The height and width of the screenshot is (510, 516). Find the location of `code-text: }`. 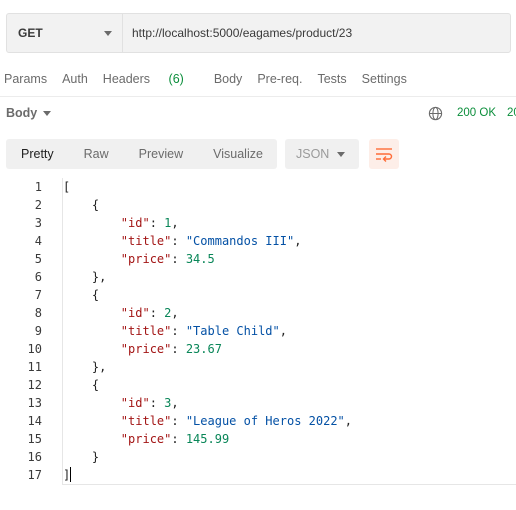

code-text: } is located at coordinates (70, 457).